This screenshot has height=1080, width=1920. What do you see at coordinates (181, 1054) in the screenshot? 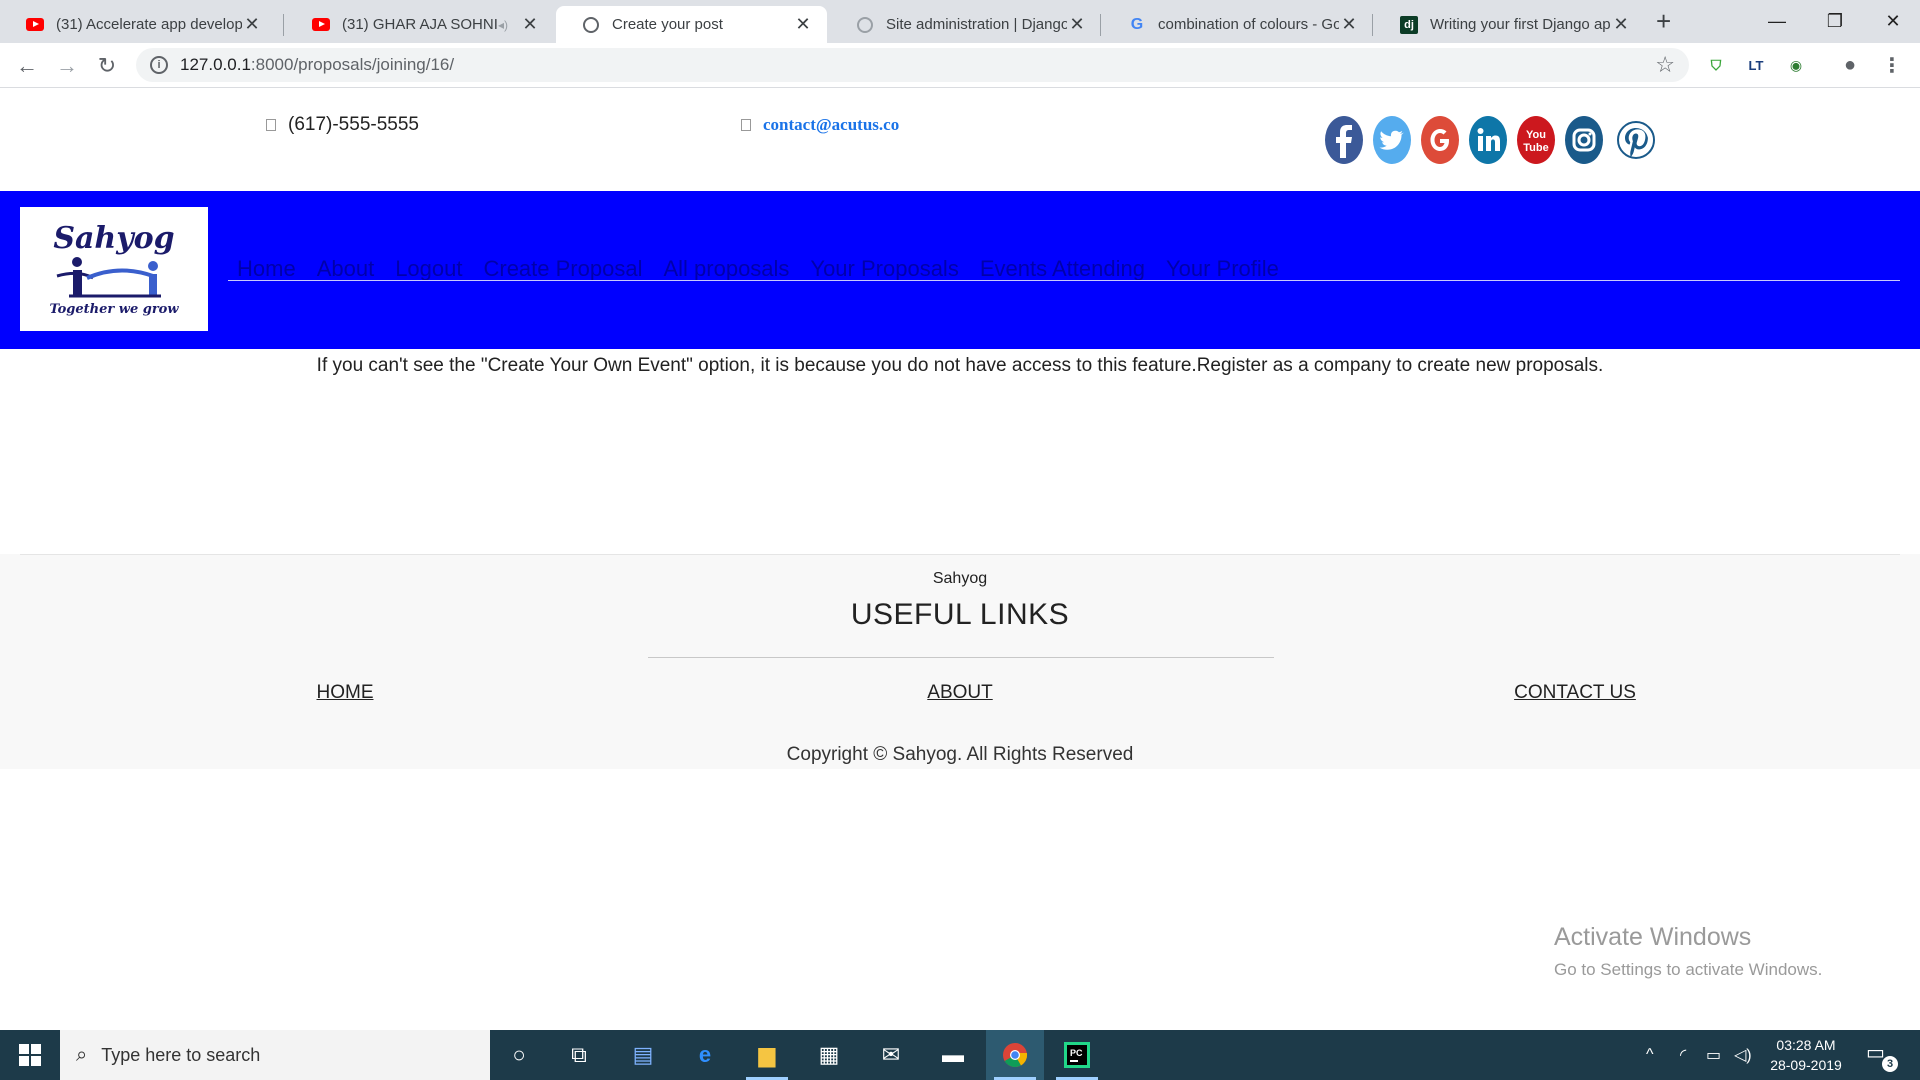
I see `search-placeholder: Type here to search` at bounding box center [181, 1054].